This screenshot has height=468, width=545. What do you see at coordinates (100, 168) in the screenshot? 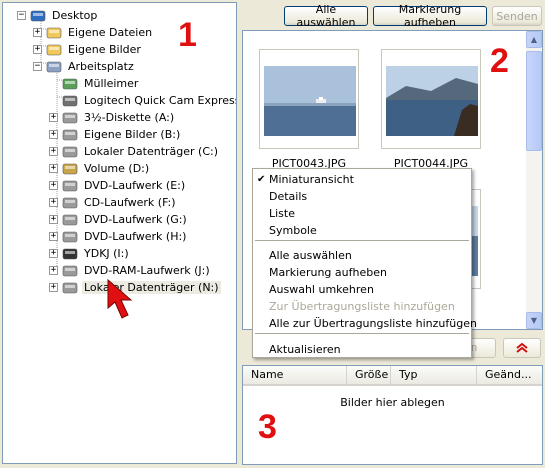
I see `tree-item: + Volume (D:)` at bounding box center [100, 168].